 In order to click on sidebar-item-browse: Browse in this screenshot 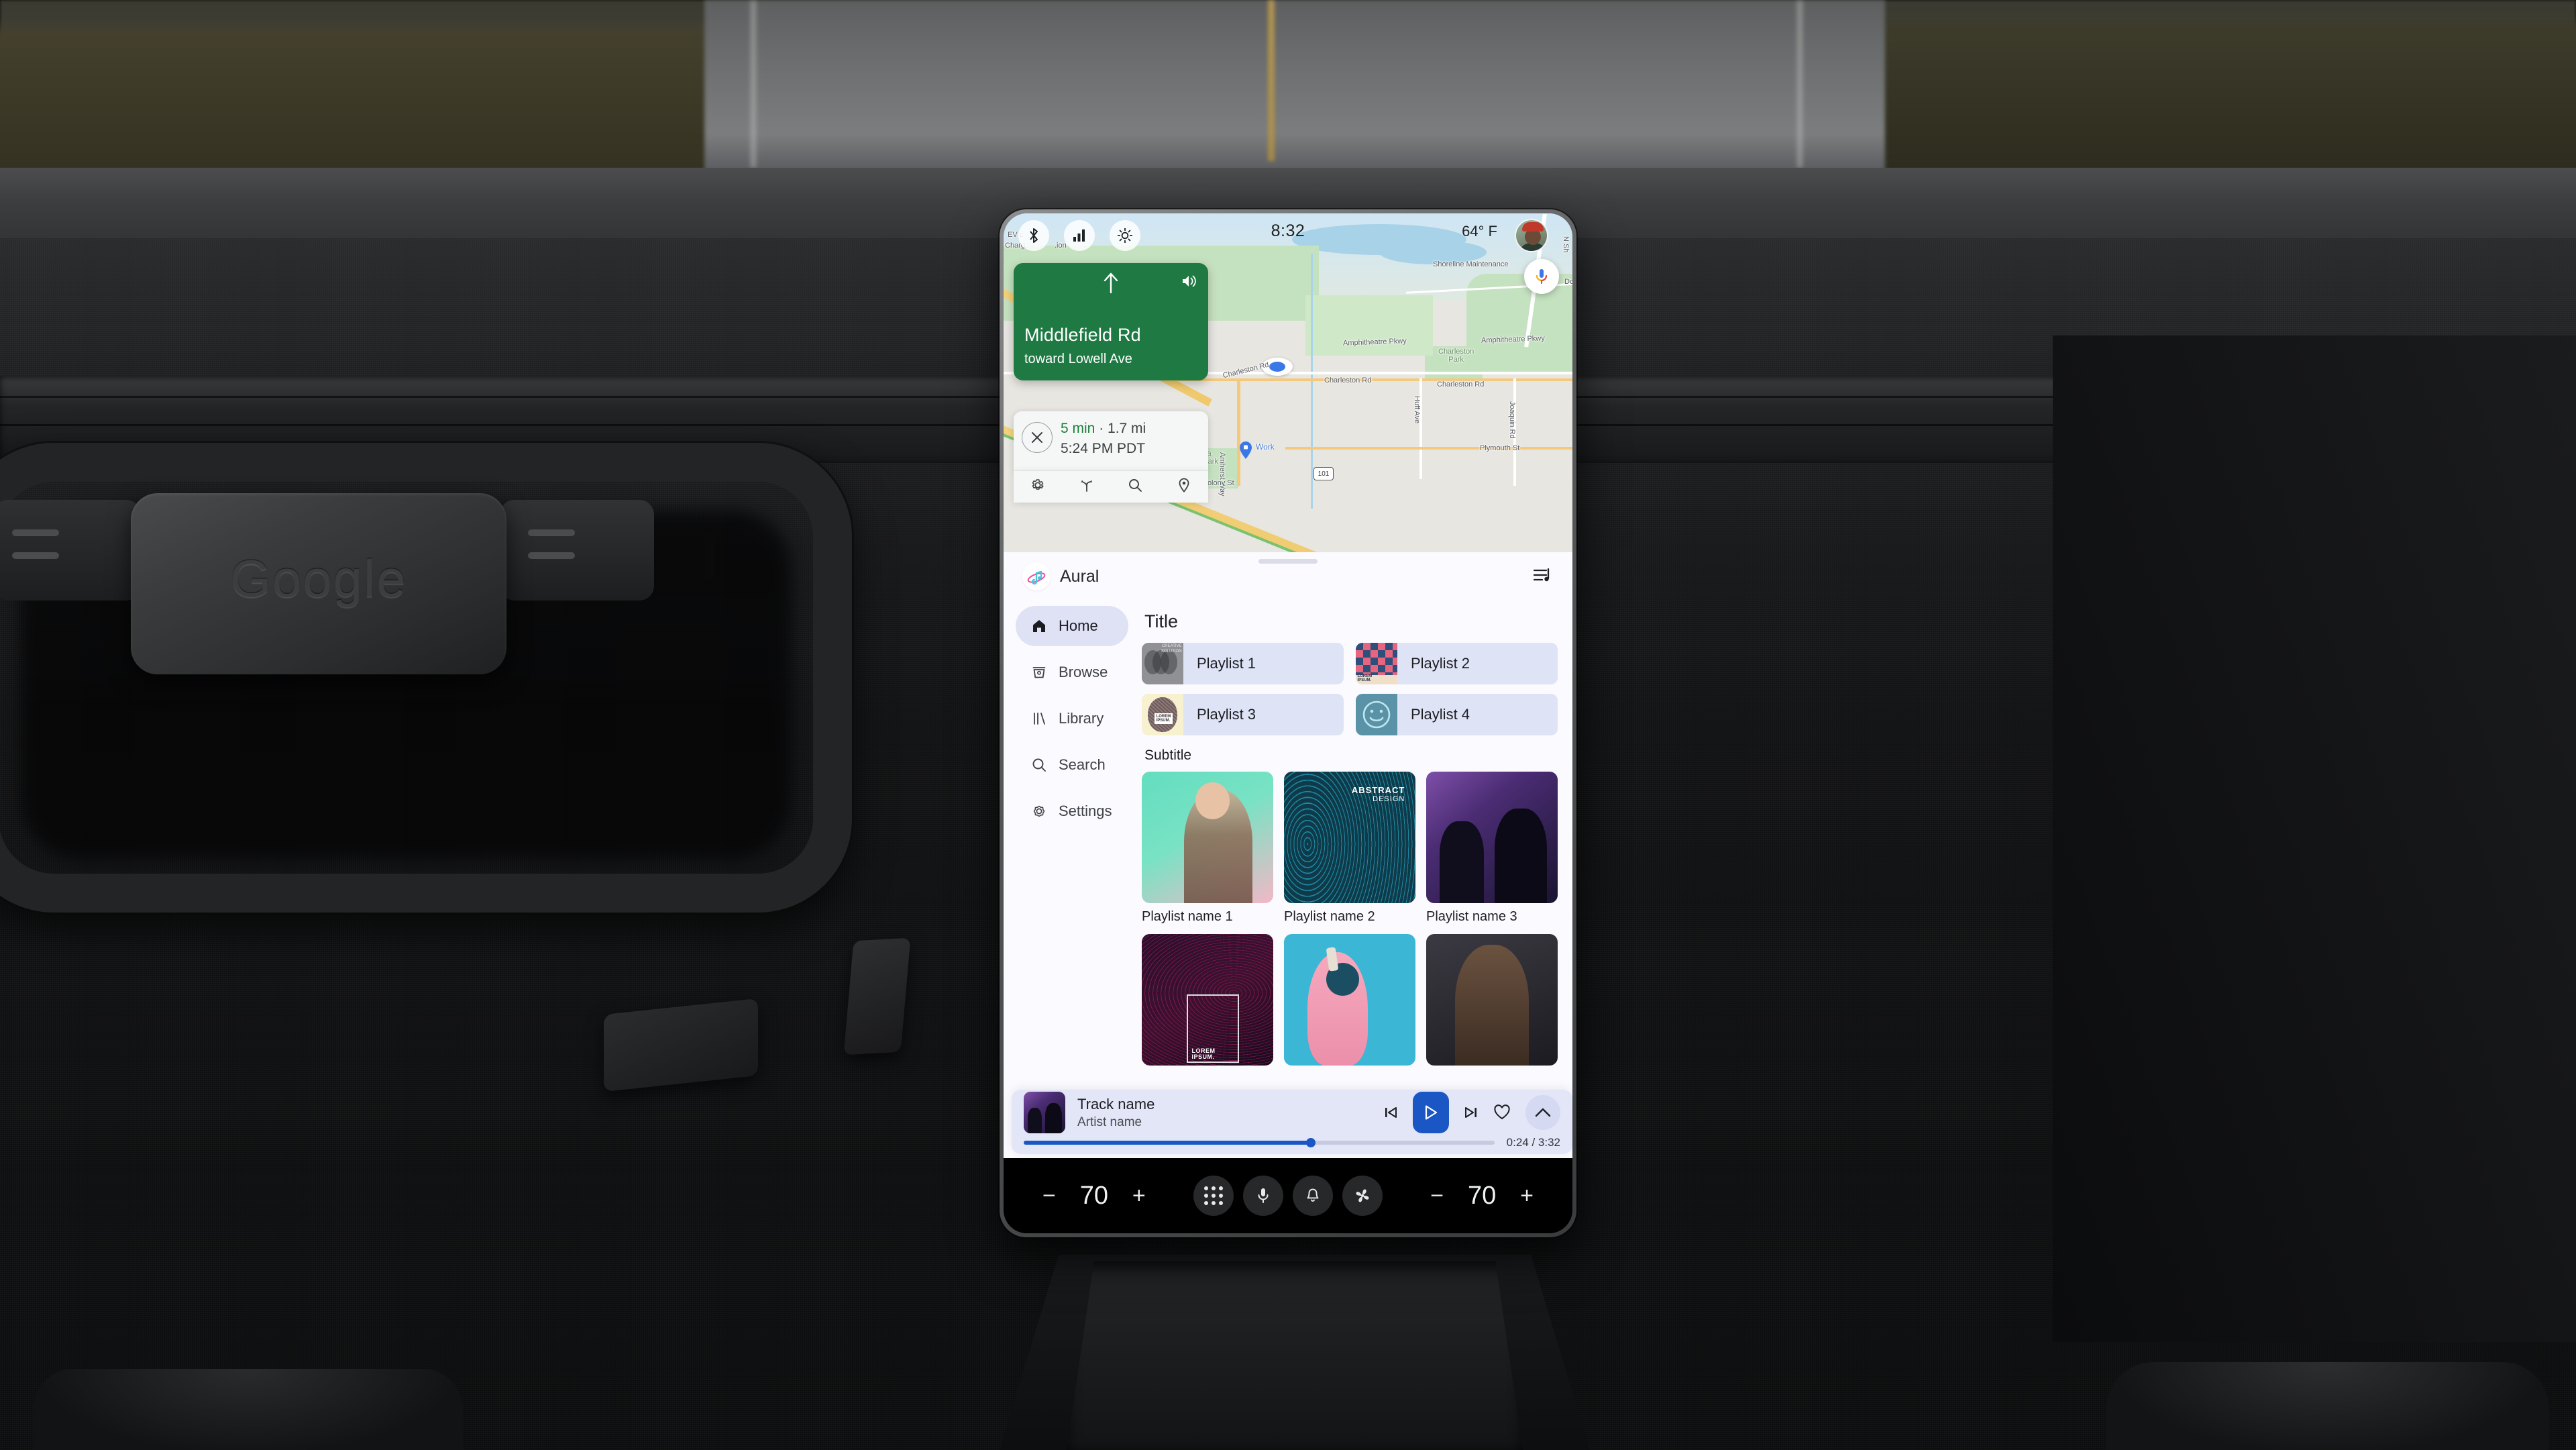, I will do `click(1072, 672)`.